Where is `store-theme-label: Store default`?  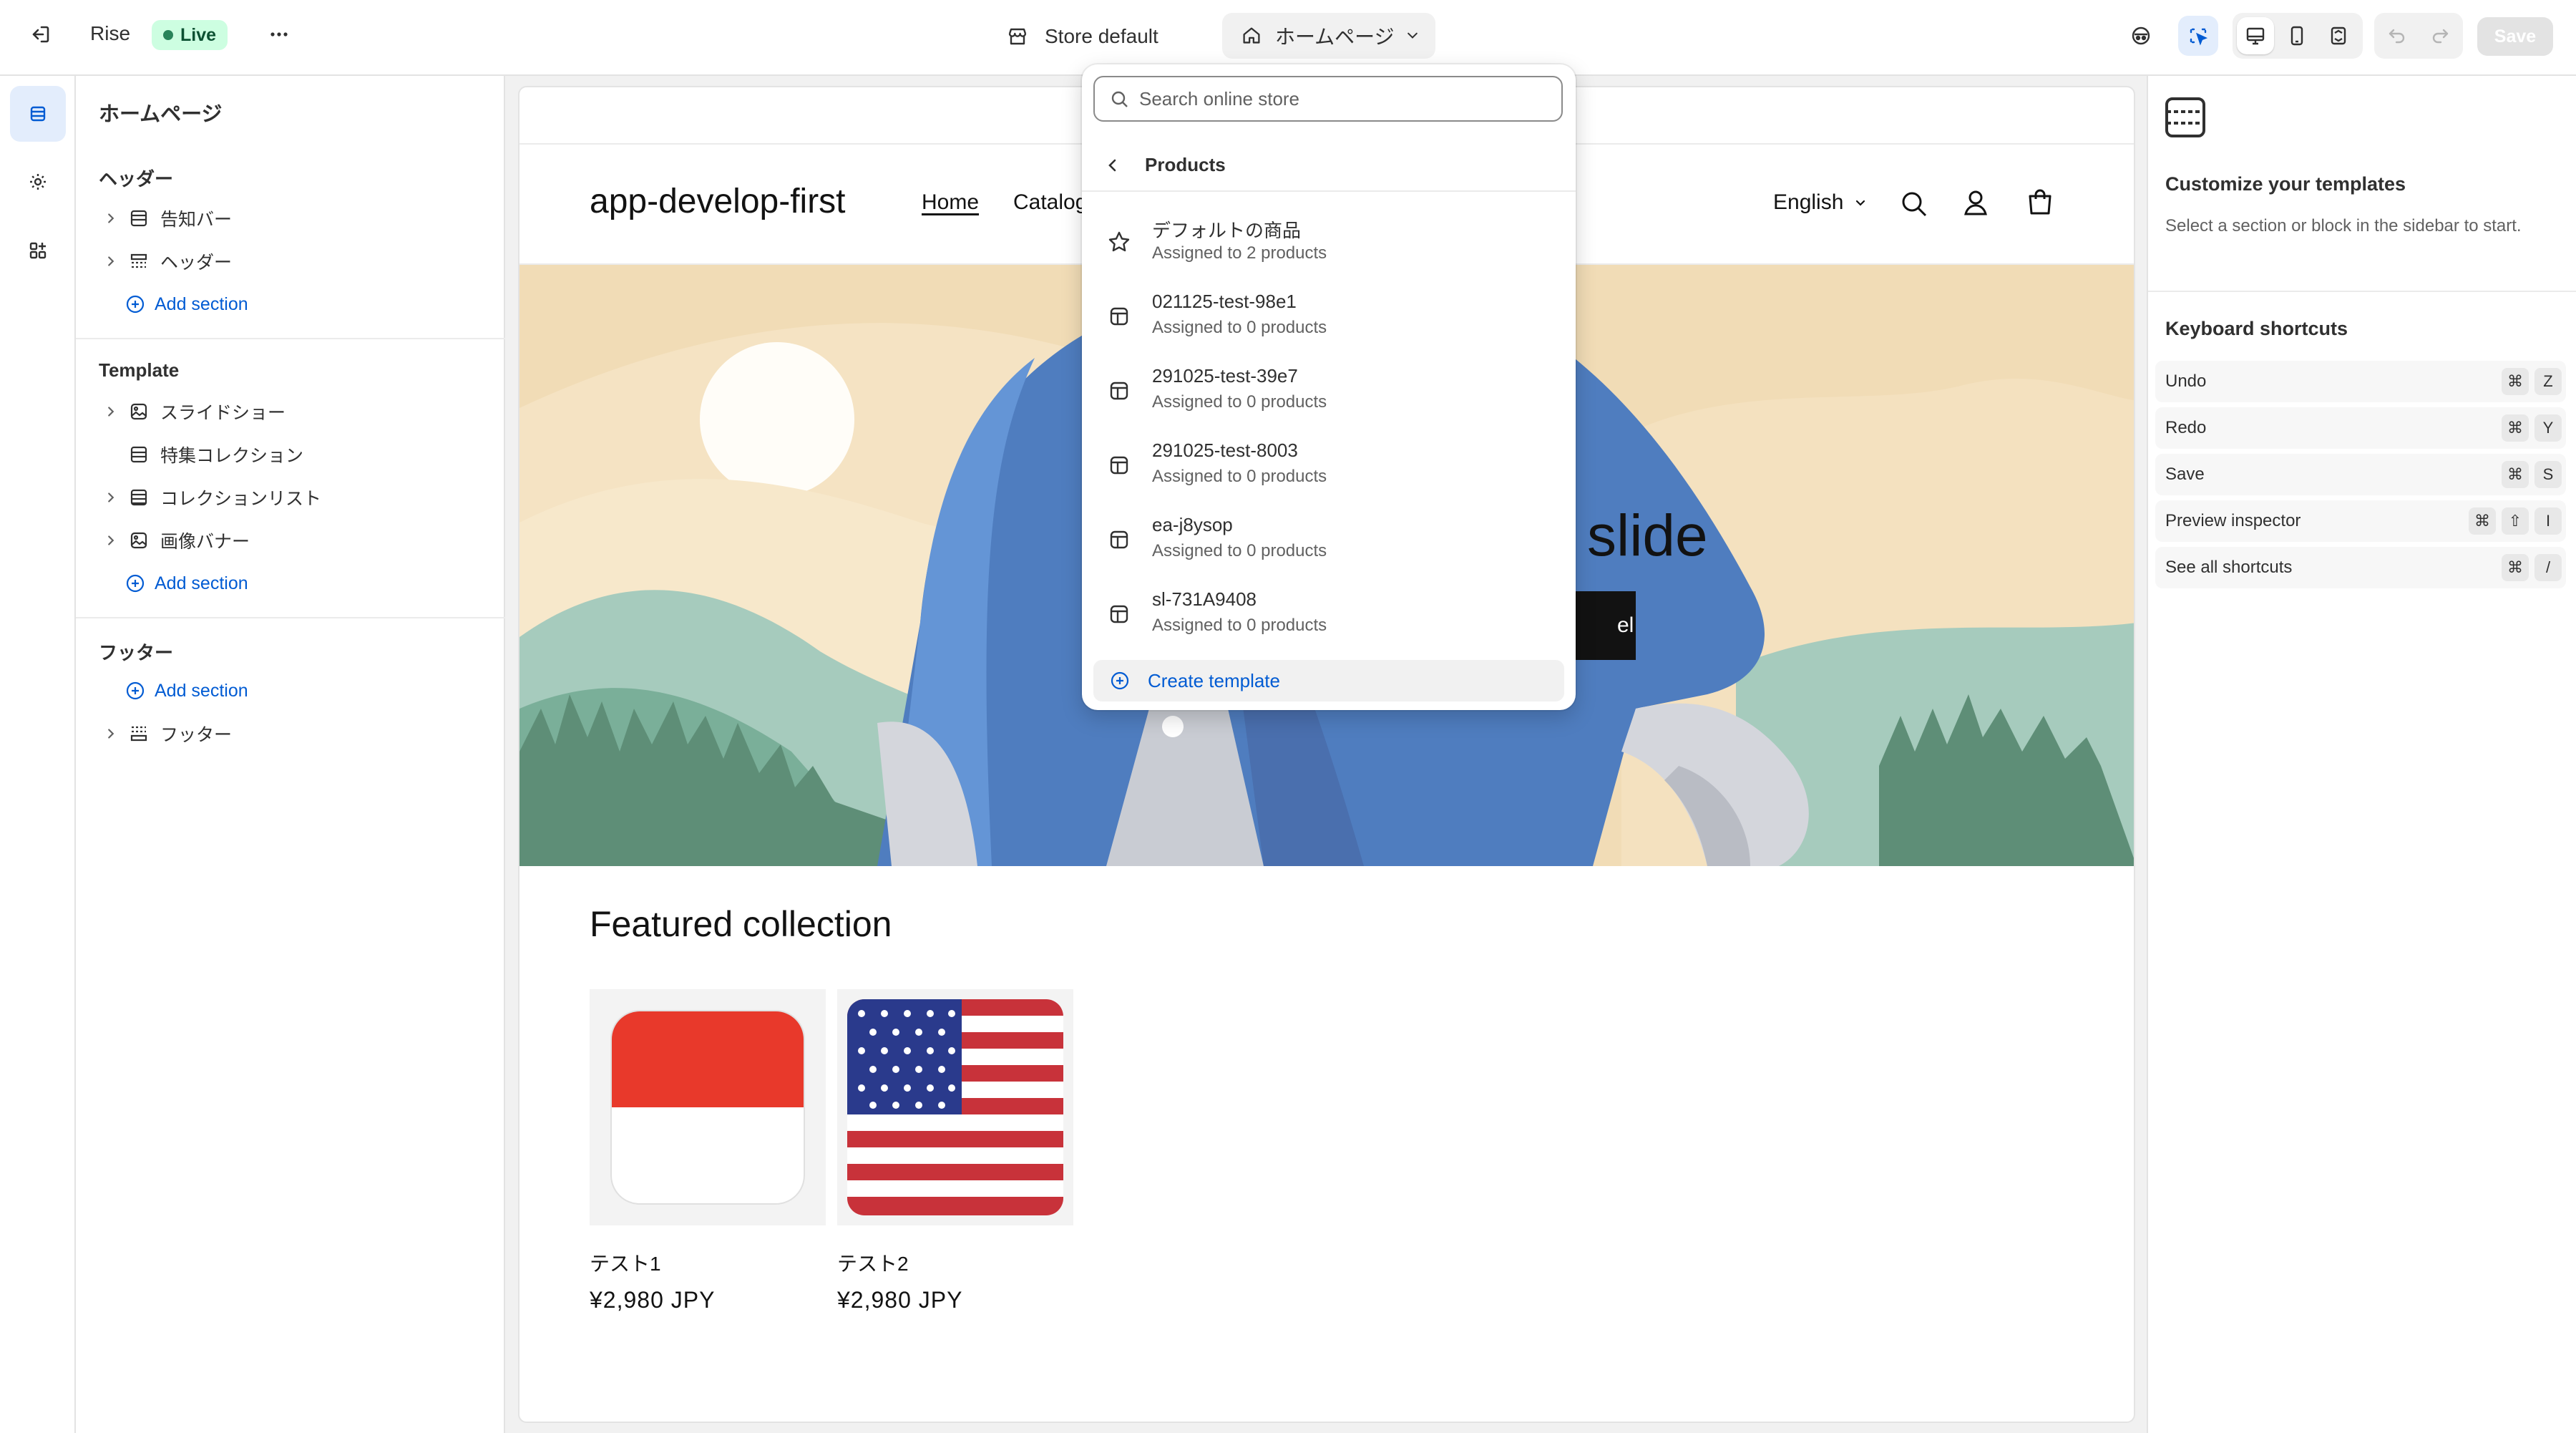 store-theme-label: Store default is located at coordinates (1101, 36).